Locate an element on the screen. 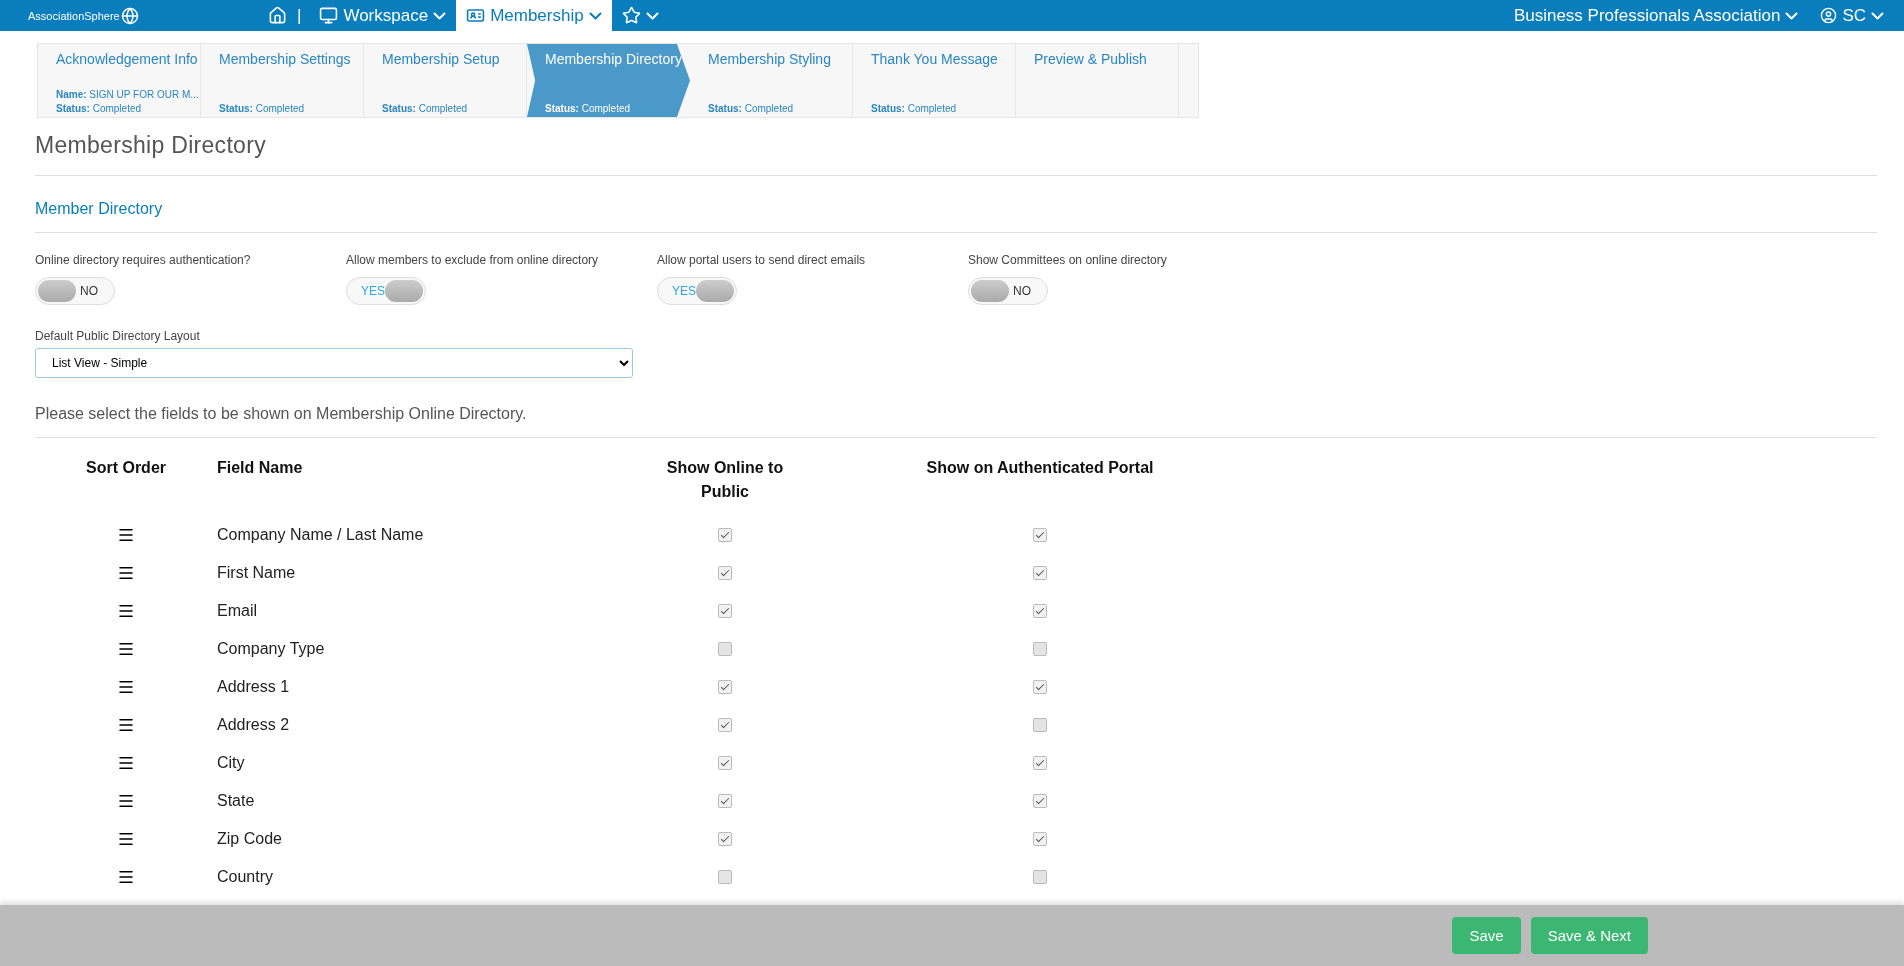 The image size is (1904, 966). column-header: Show Online to Public is located at coordinates (725, 480).